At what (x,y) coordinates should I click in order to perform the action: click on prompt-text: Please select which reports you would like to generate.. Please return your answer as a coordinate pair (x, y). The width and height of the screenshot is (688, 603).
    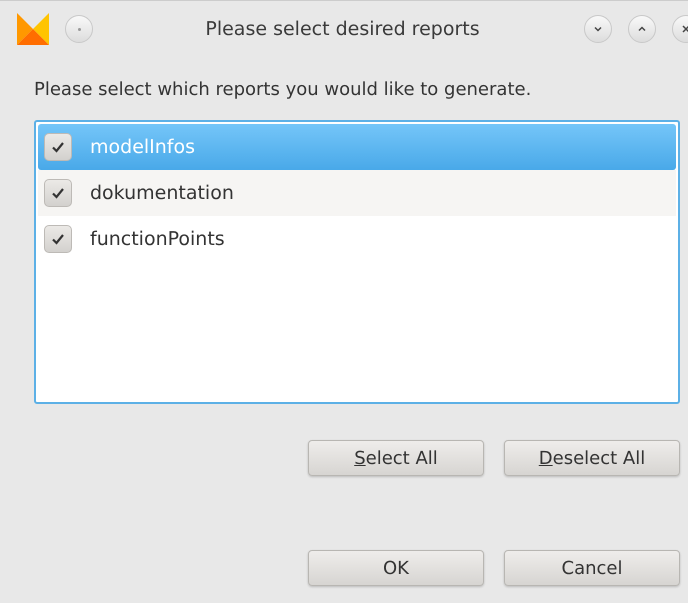
    Looking at the image, I should click on (283, 89).